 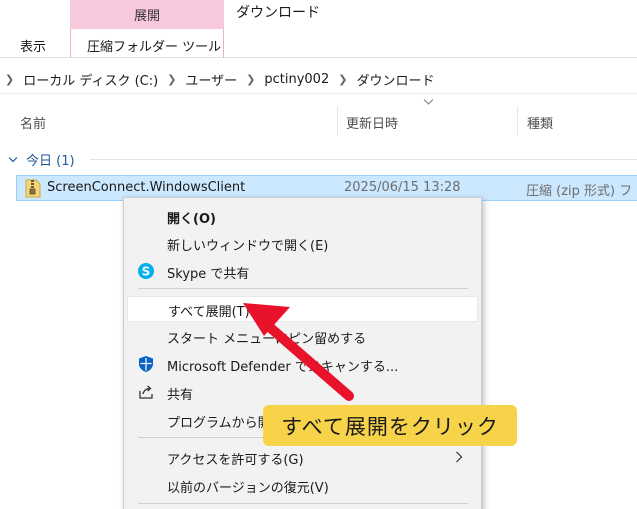 What do you see at coordinates (33, 122) in the screenshot?
I see `column-header-name: 名前` at bounding box center [33, 122].